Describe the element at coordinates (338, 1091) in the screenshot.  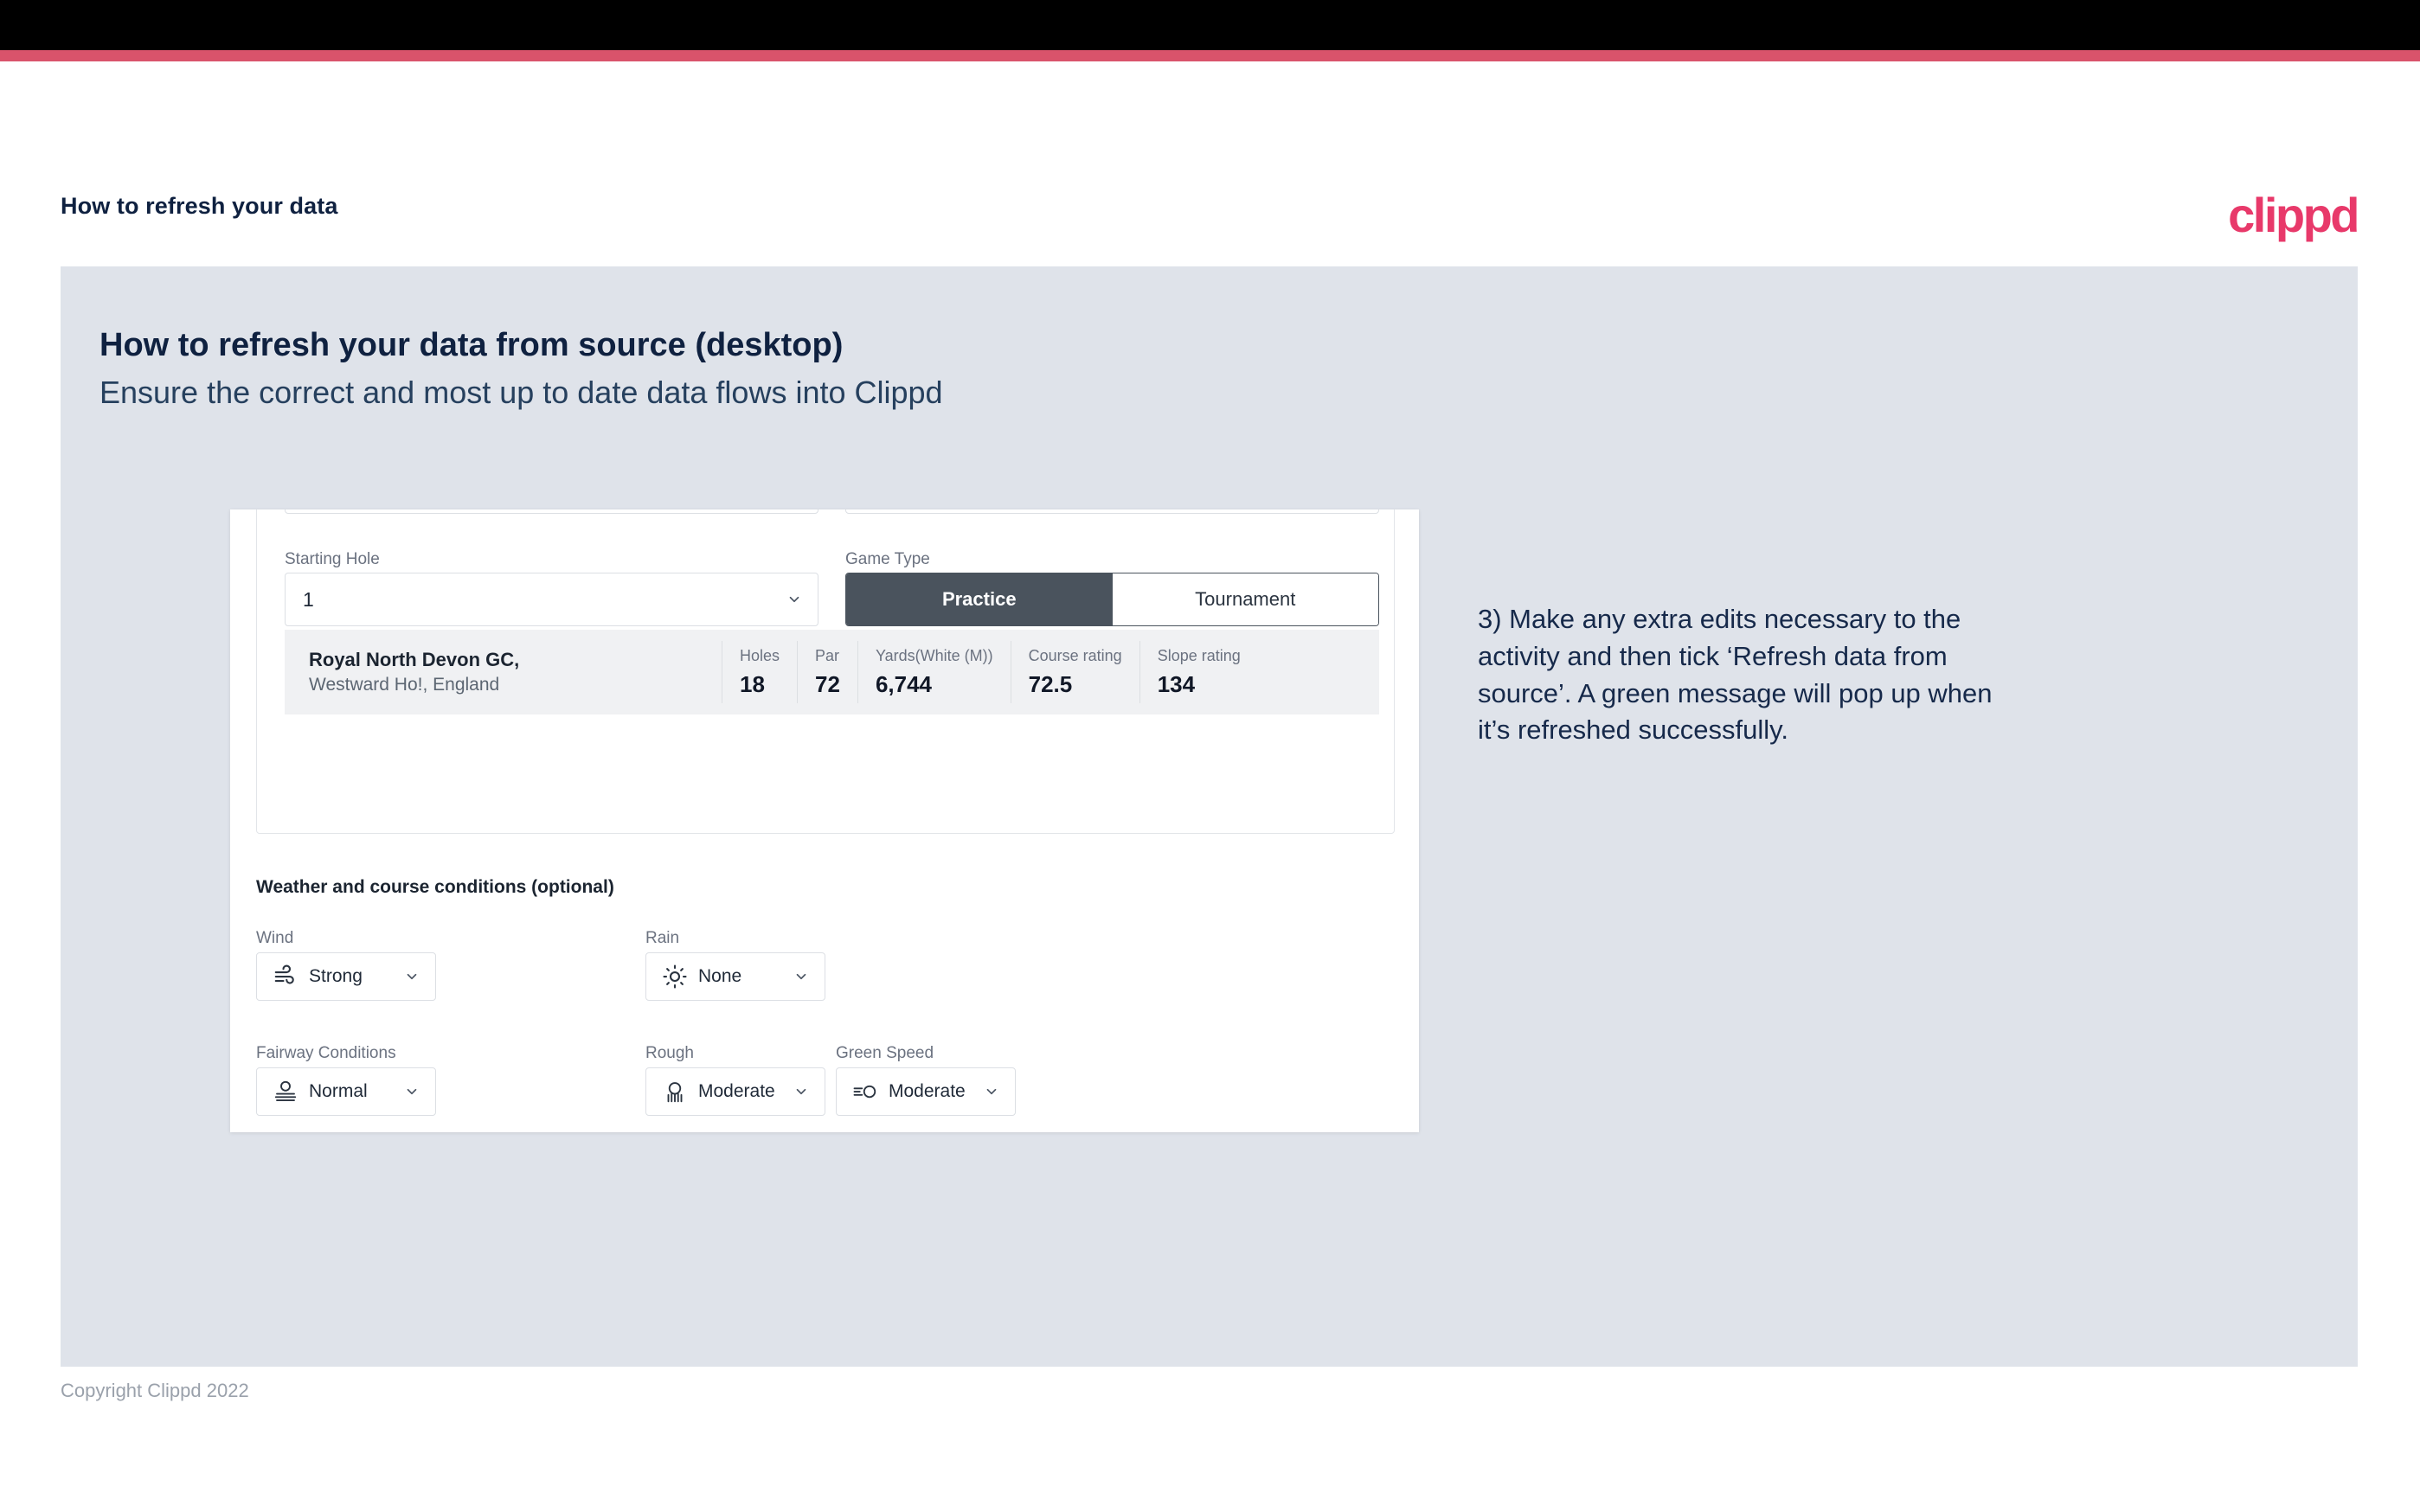
I see `fairway-conditions-value: Normal` at that location.